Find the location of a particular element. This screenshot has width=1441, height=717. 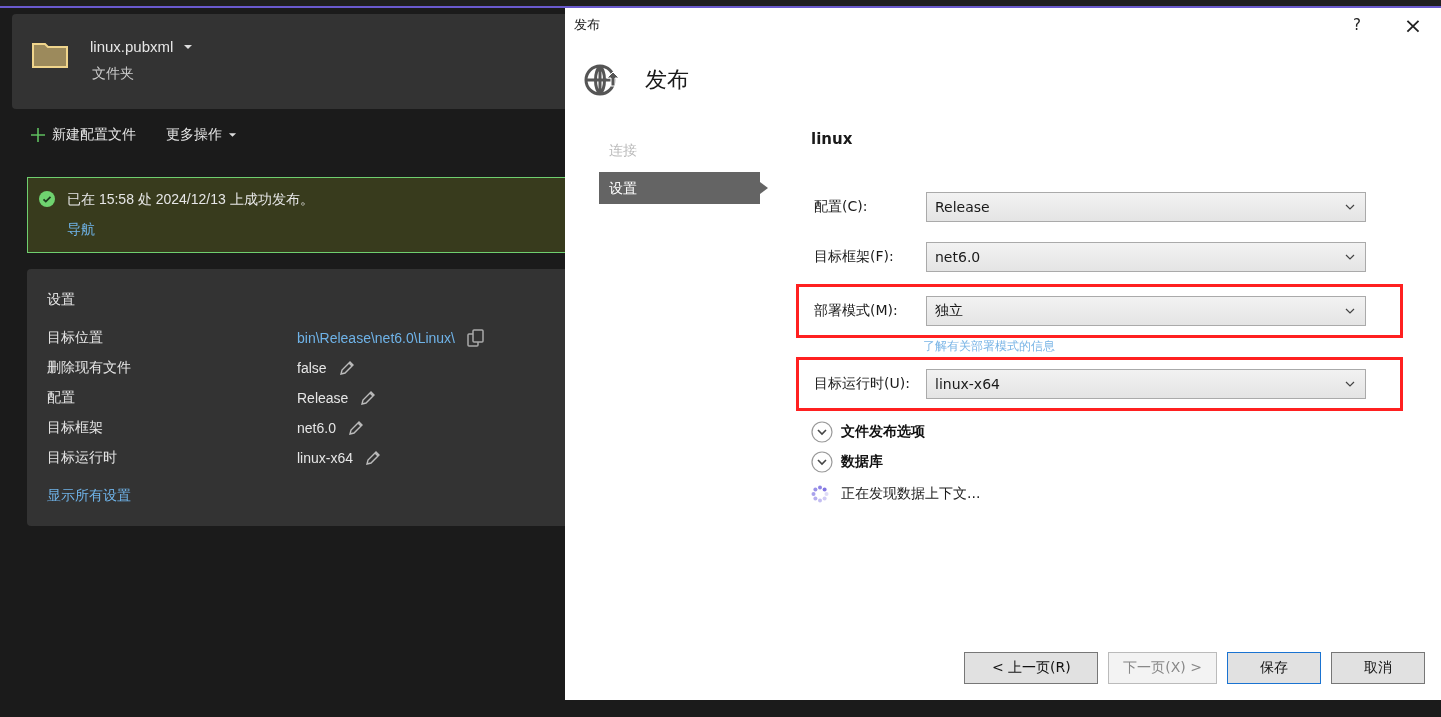

profile-name: linux.pubxml is located at coordinates (132, 46).